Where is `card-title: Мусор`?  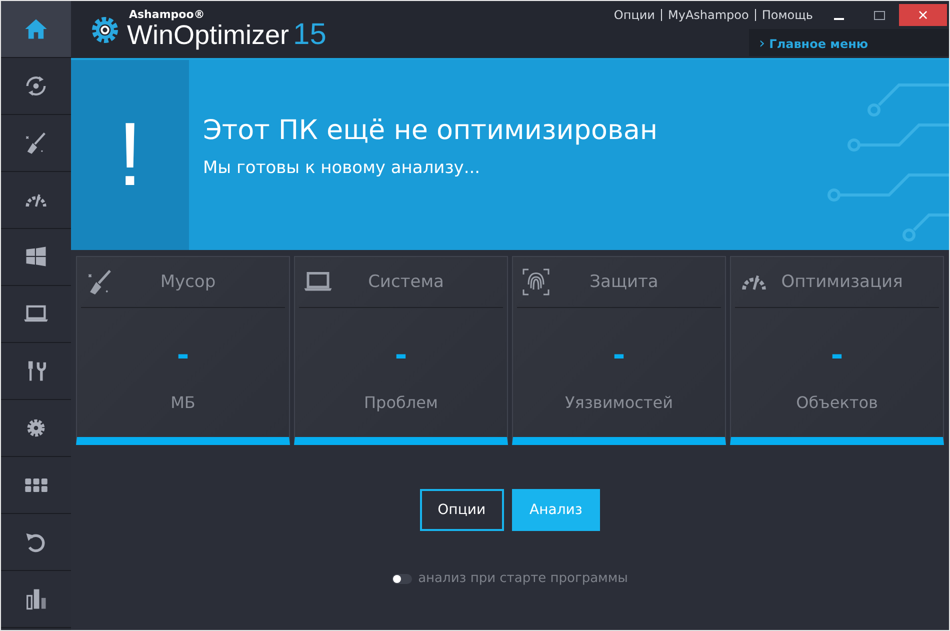 card-title: Мусор is located at coordinates (188, 282).